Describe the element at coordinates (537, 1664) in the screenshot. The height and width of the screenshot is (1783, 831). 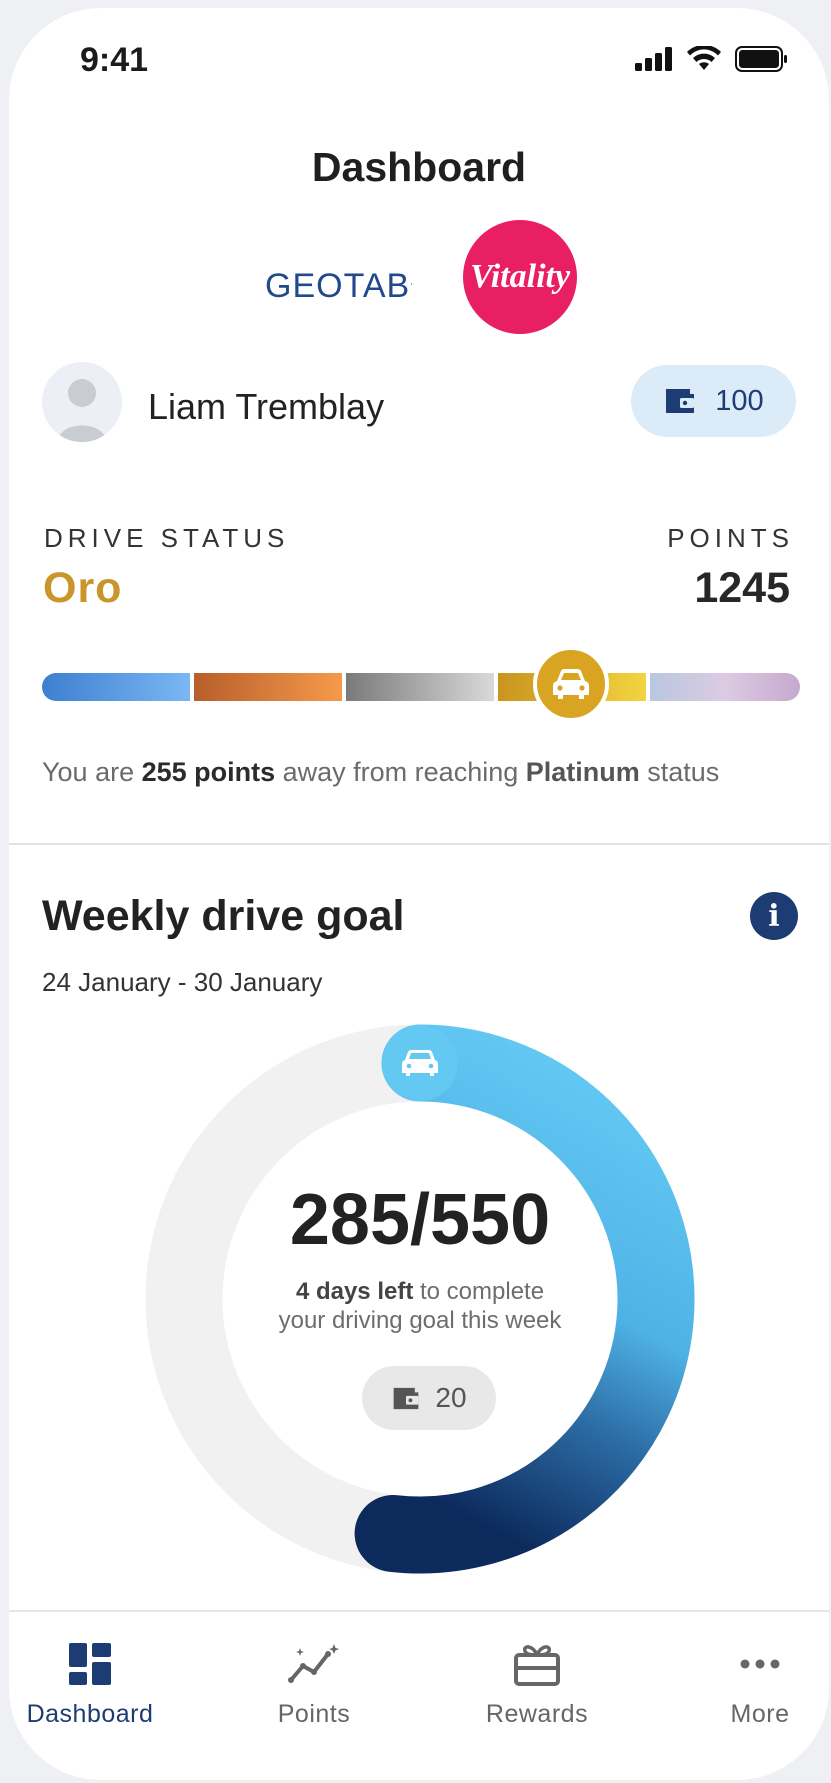
I see `rewards-icon` at that location.